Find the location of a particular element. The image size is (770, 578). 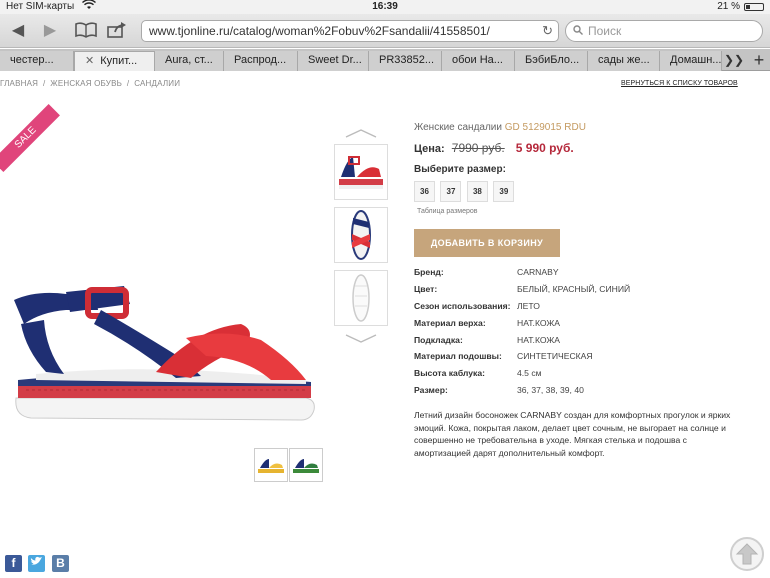

scroll-to-top-button is located at coordinates (747, 554).